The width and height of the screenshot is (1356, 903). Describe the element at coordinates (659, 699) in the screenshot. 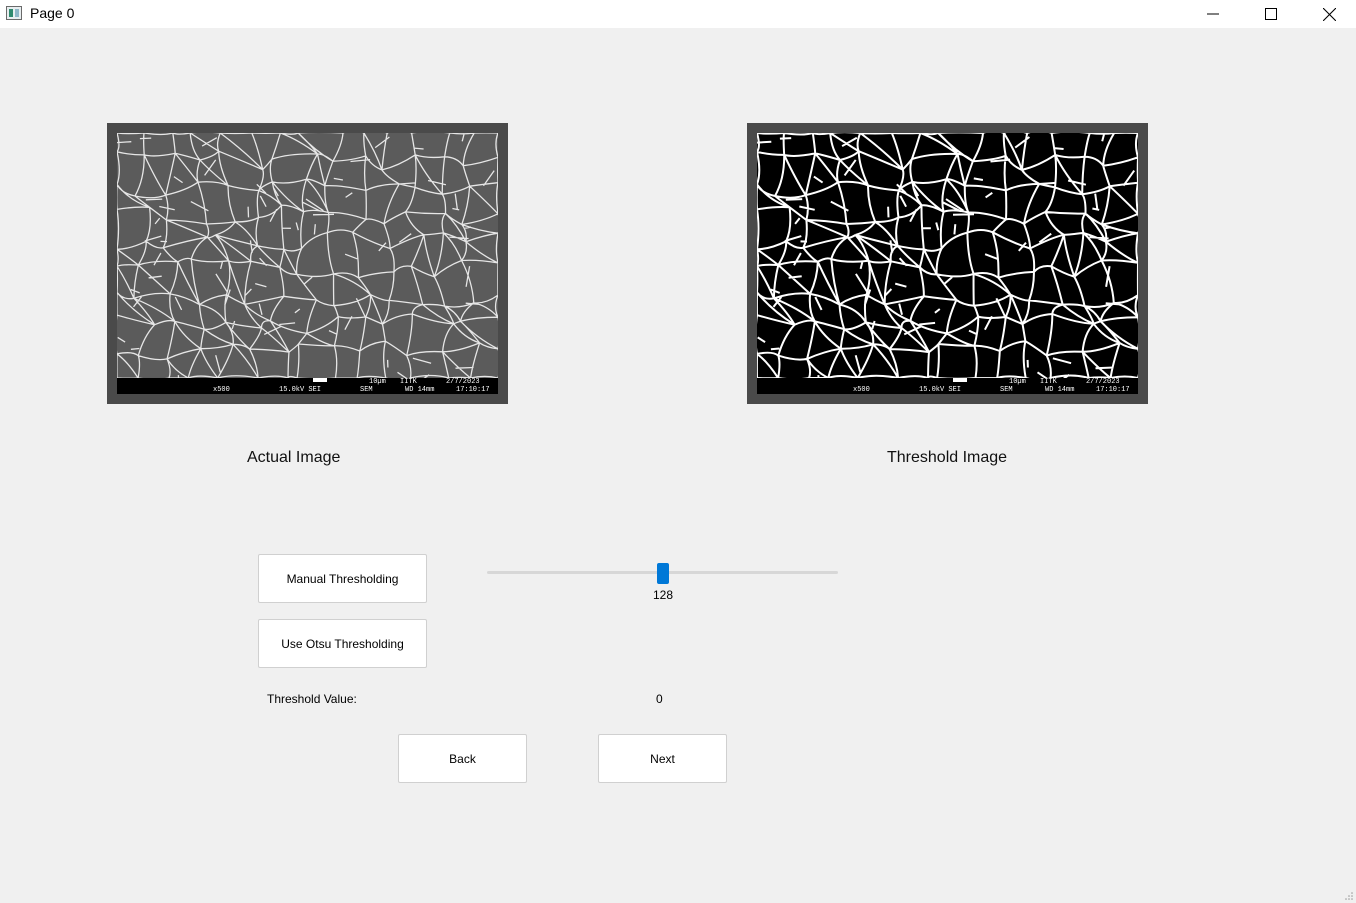

I see `threshold-value: 0` at that location.